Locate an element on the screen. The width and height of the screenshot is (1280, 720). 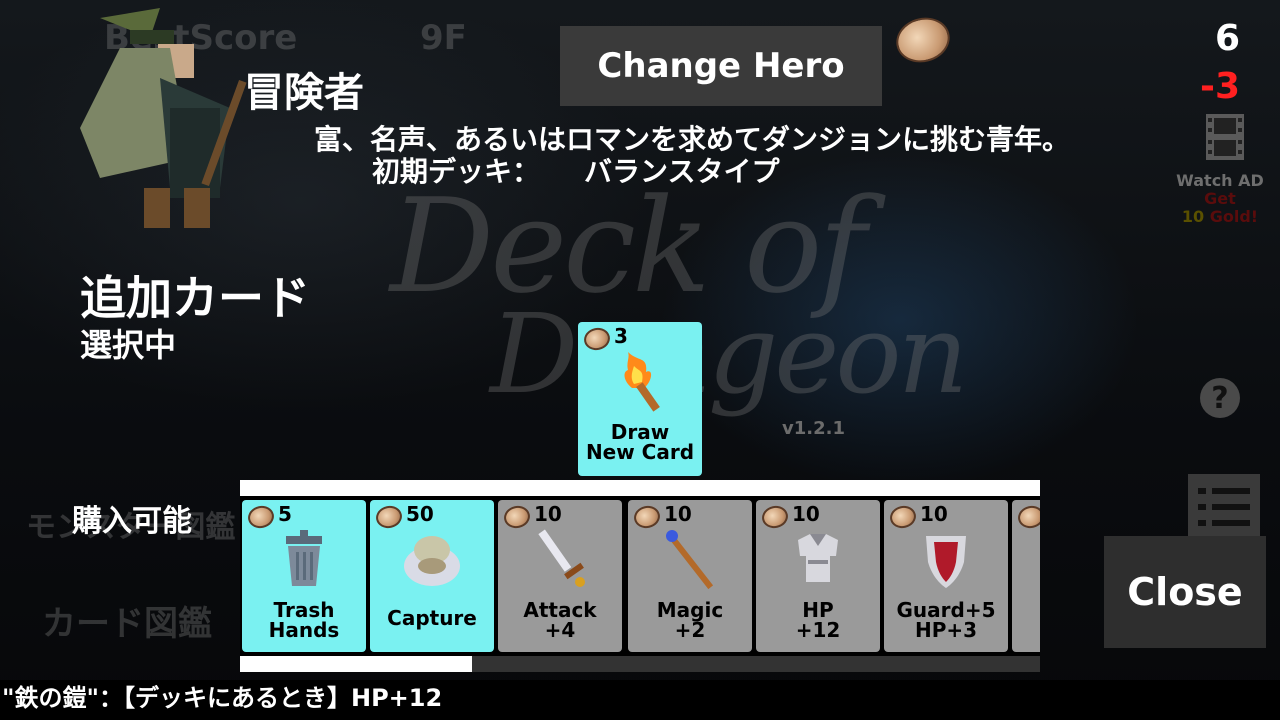
shop-shelf-top is located at coordinates (640, 488).